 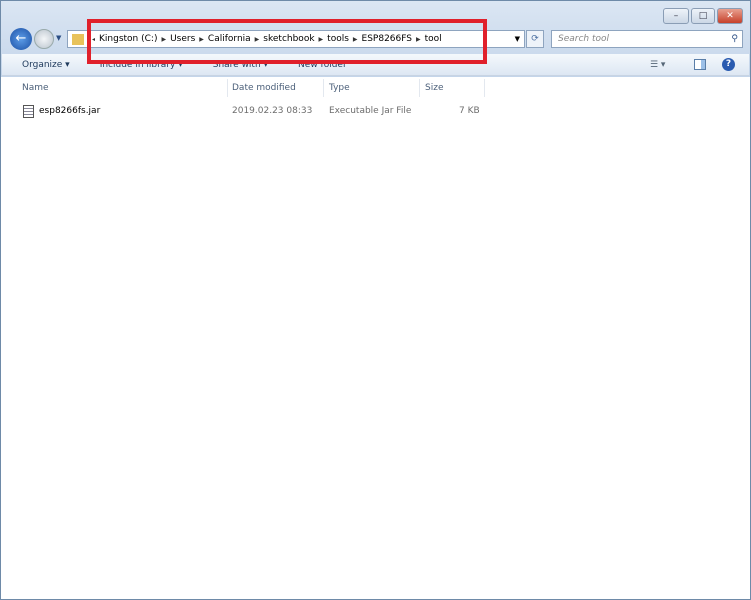 I want to click on search-icon: ⚲, so click(x=734, y=39).